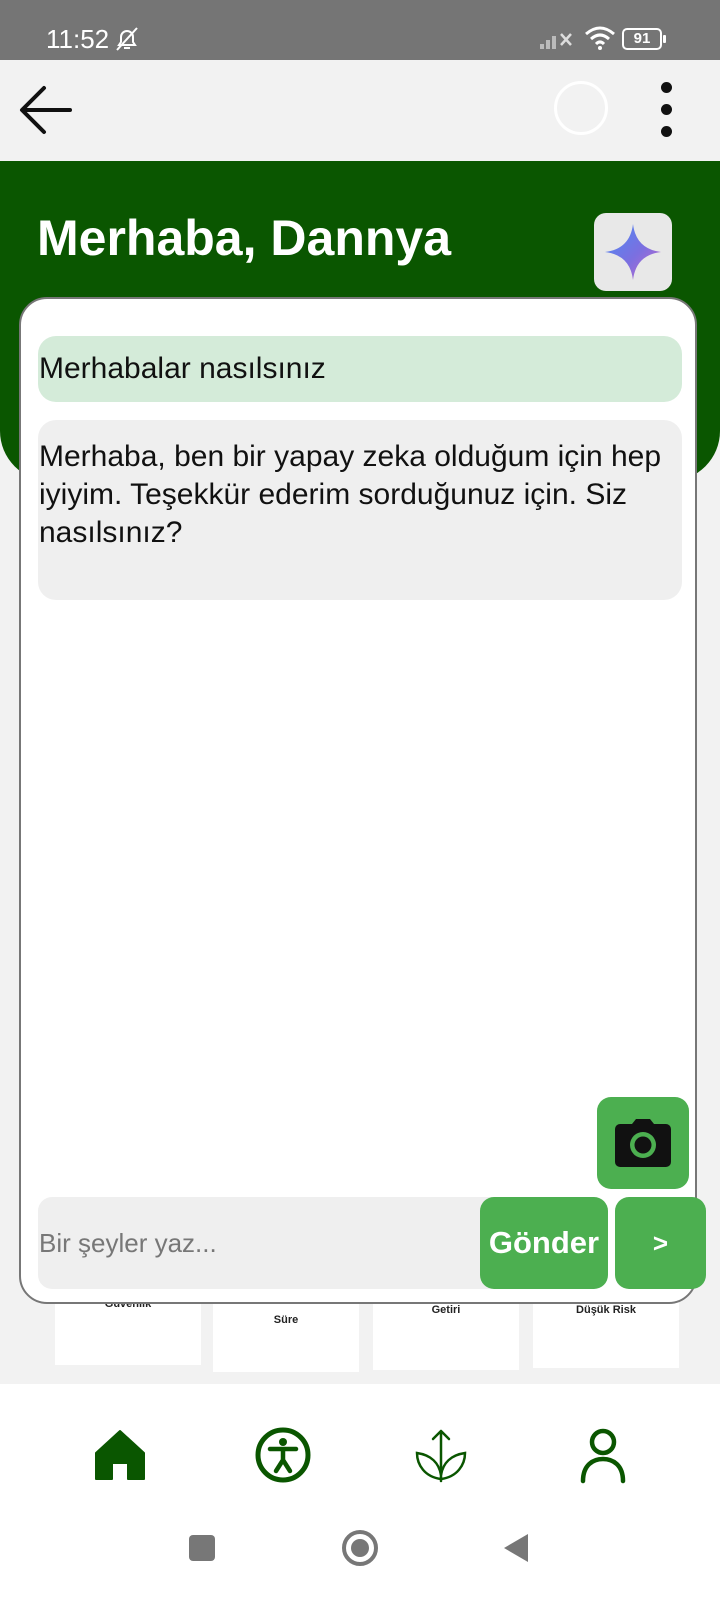  I want to click on nav-home, so click(120, 1455).